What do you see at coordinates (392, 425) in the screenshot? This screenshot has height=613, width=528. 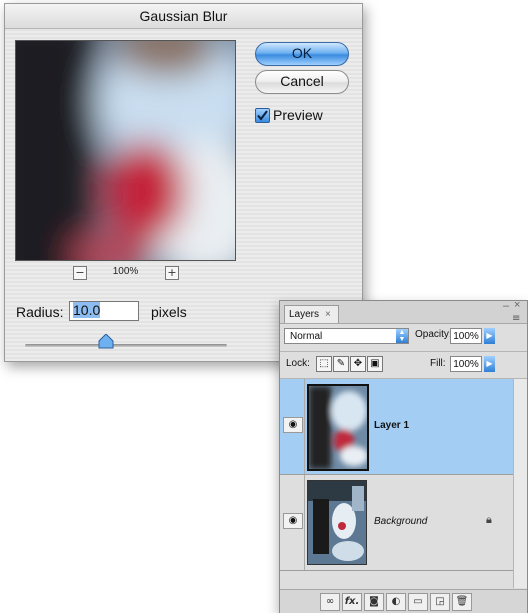 I see `layer-name: Layer 1` at bounding box center [392, 425].